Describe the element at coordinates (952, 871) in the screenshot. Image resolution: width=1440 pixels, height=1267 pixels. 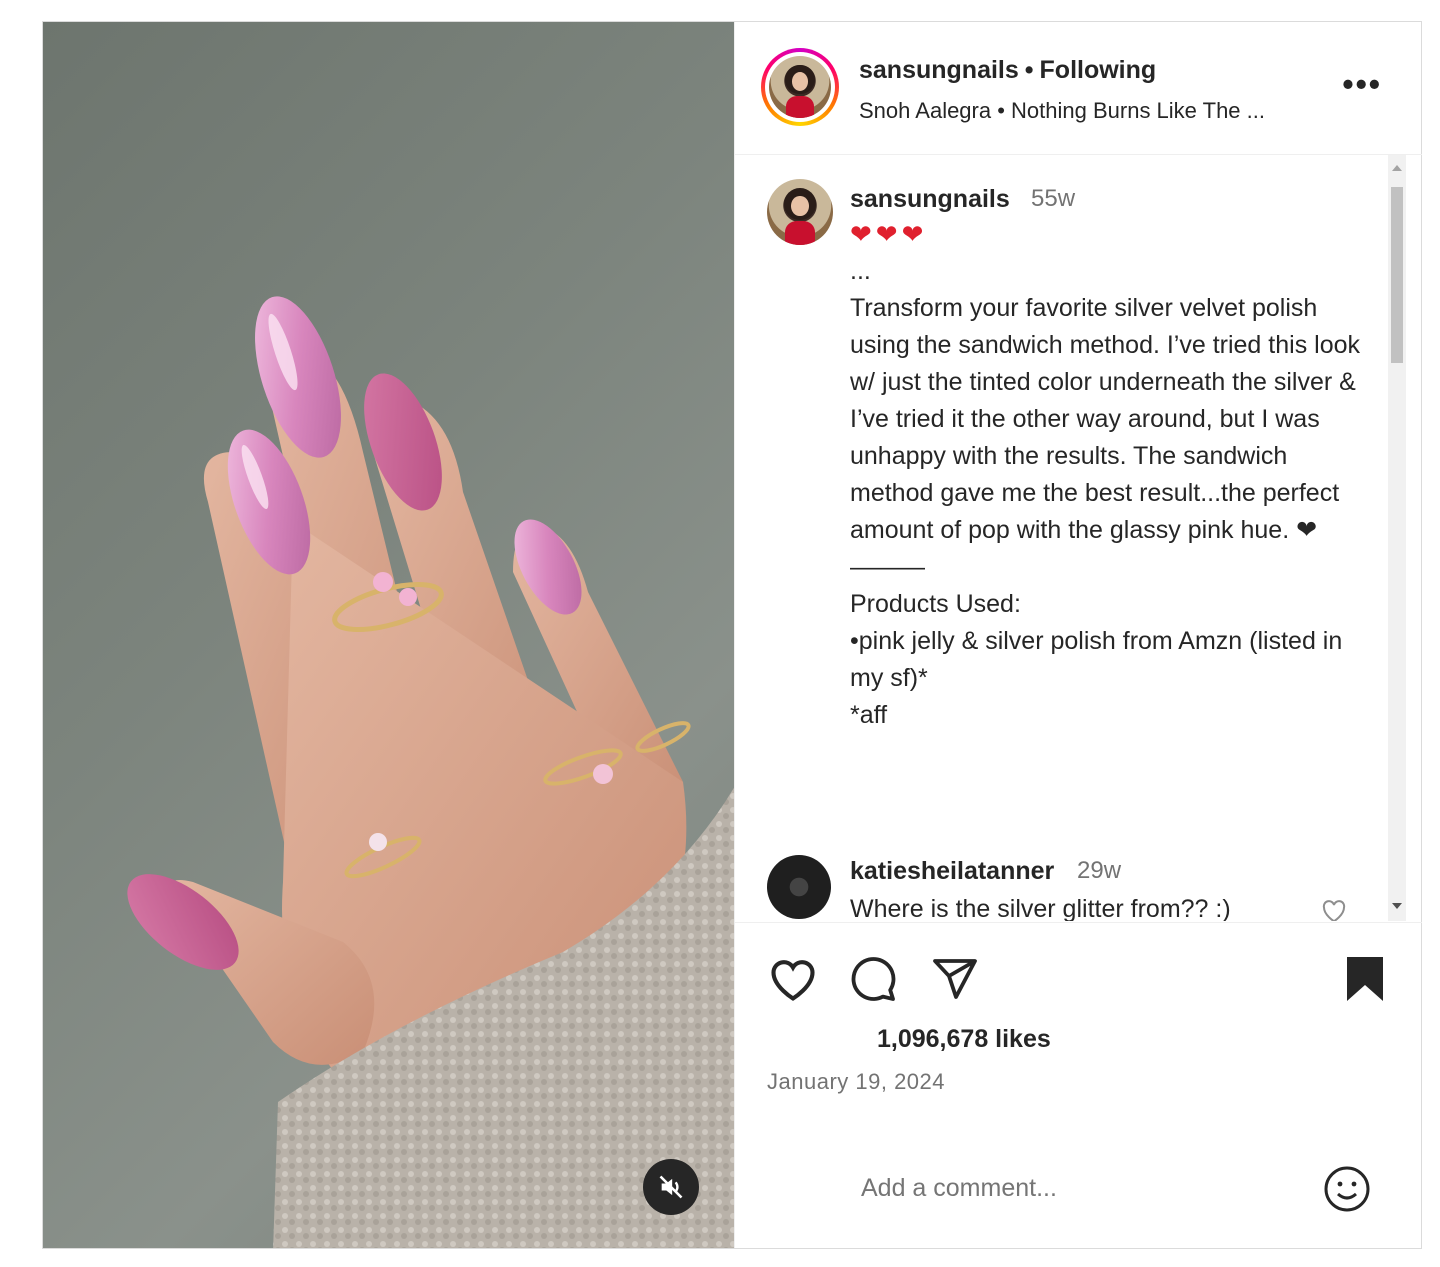
I see `comment-username: katiesheilatanner` at that location.